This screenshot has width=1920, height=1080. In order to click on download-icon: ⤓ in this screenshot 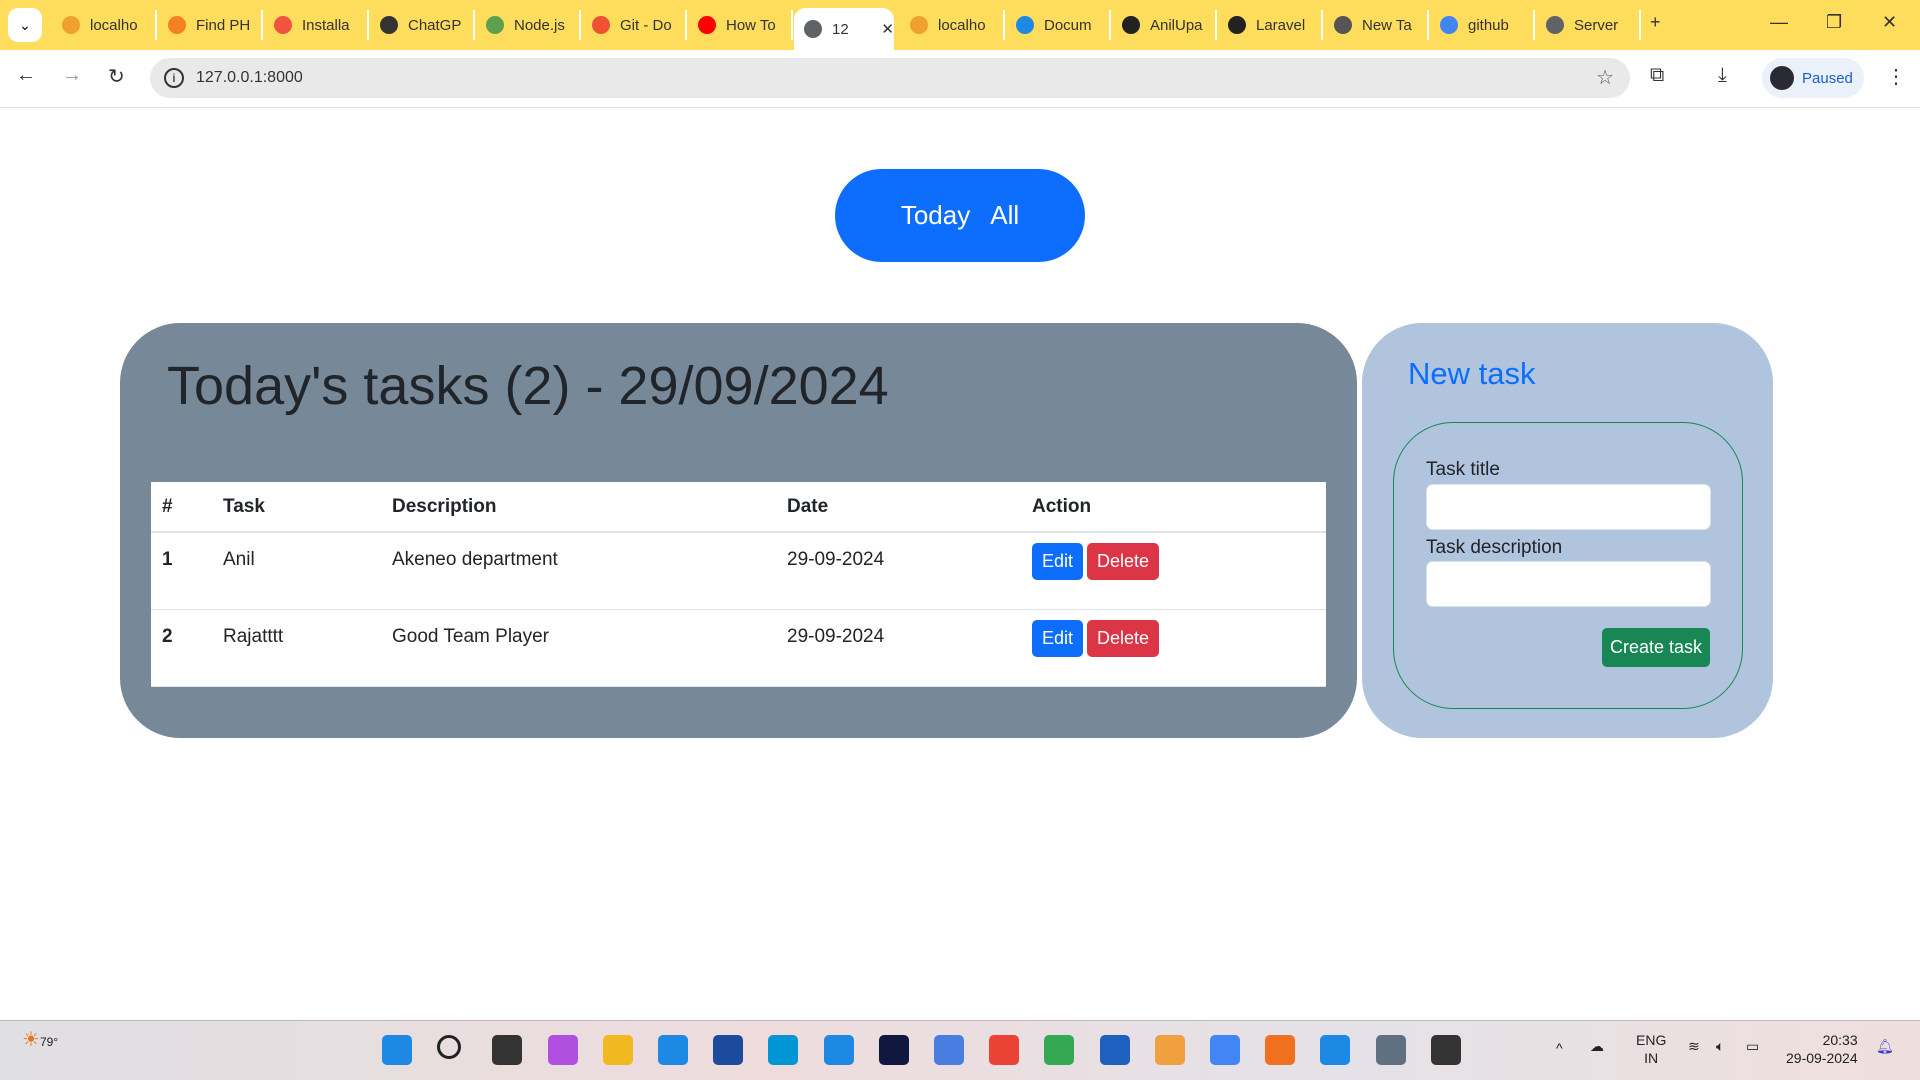, I will do `click(1722, 75)`.